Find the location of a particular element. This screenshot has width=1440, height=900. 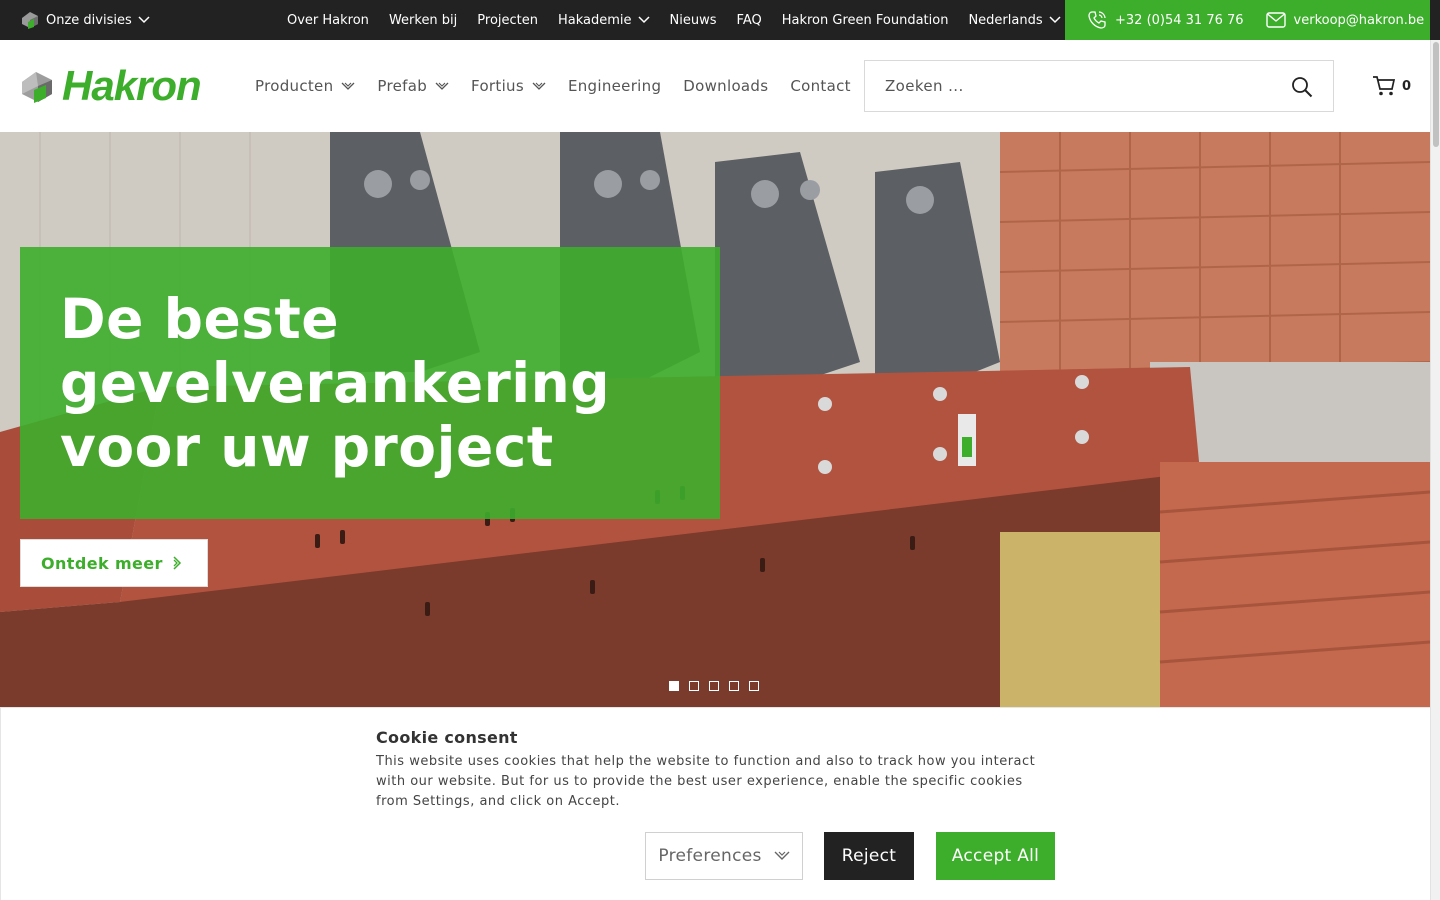

reject-button: Reject is located at coordinates (869, 856).